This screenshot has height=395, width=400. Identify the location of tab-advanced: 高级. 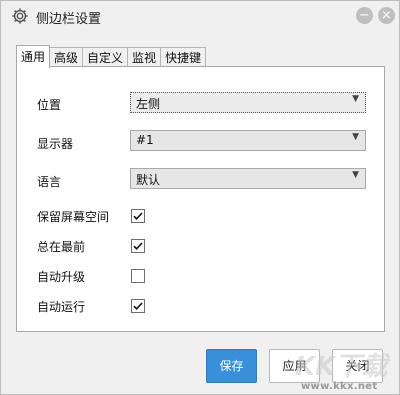
(66, 57).